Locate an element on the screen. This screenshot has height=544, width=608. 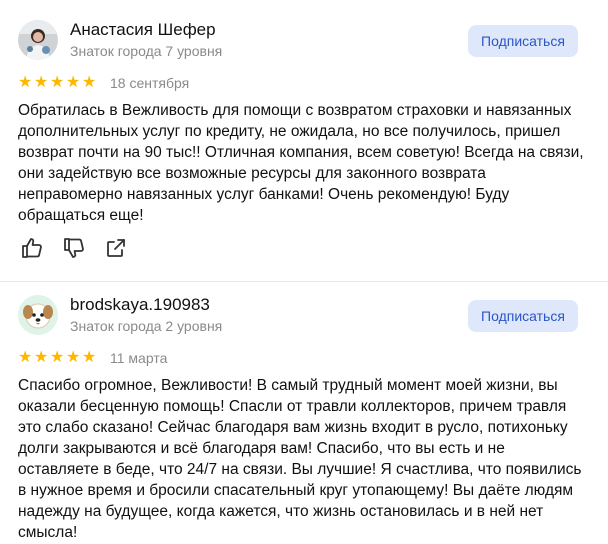
share-icon is located at coordinates (116, 248).